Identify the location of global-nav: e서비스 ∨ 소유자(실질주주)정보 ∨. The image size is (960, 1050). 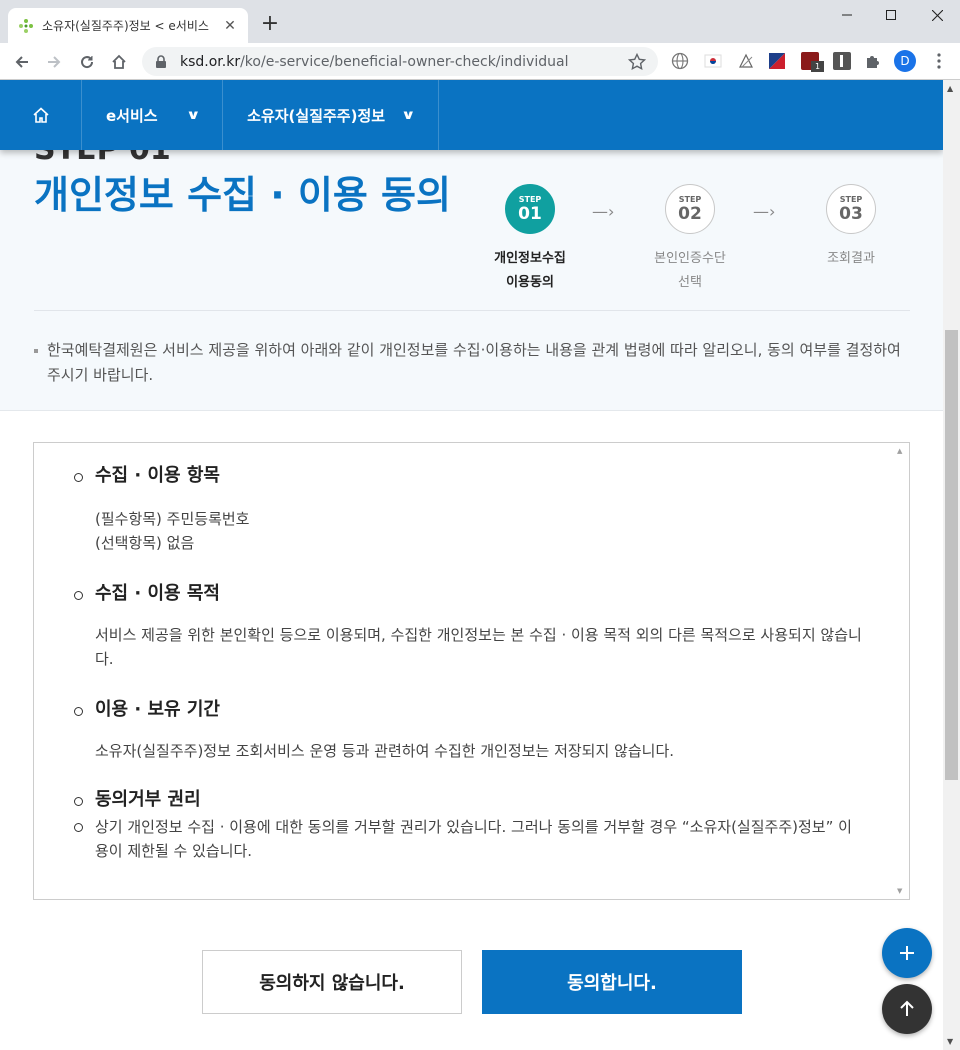
(471, 115).